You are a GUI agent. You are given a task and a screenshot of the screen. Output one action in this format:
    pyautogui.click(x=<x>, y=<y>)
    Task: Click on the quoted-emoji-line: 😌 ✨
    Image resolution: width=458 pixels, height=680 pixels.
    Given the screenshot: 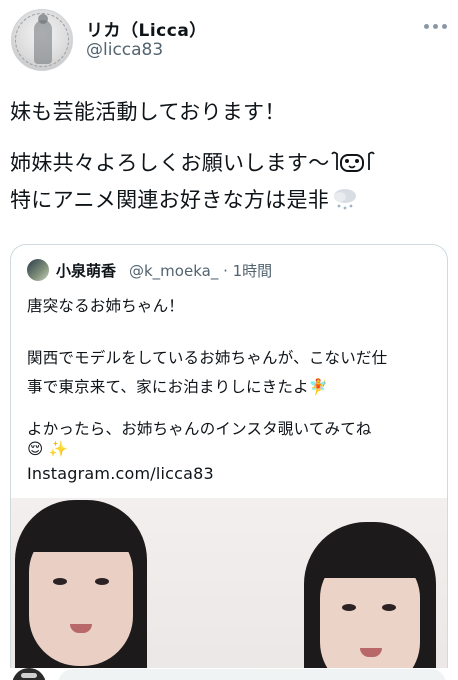 What is the action you would take?
    pyautogui.click(x=47, y=449)
    